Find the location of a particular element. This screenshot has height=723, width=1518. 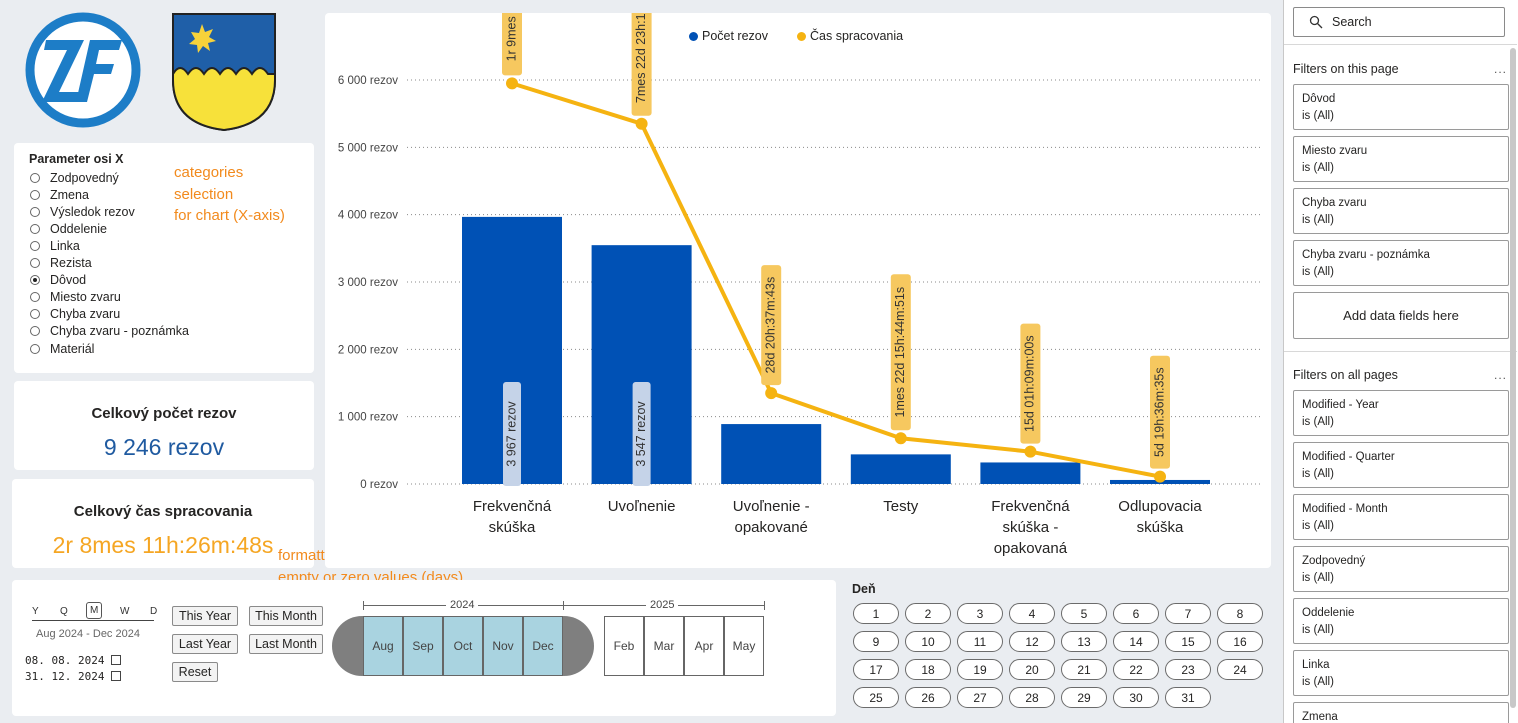

filter-card: Miesto zvaru is (All) is located at coordinates (1401, 159).